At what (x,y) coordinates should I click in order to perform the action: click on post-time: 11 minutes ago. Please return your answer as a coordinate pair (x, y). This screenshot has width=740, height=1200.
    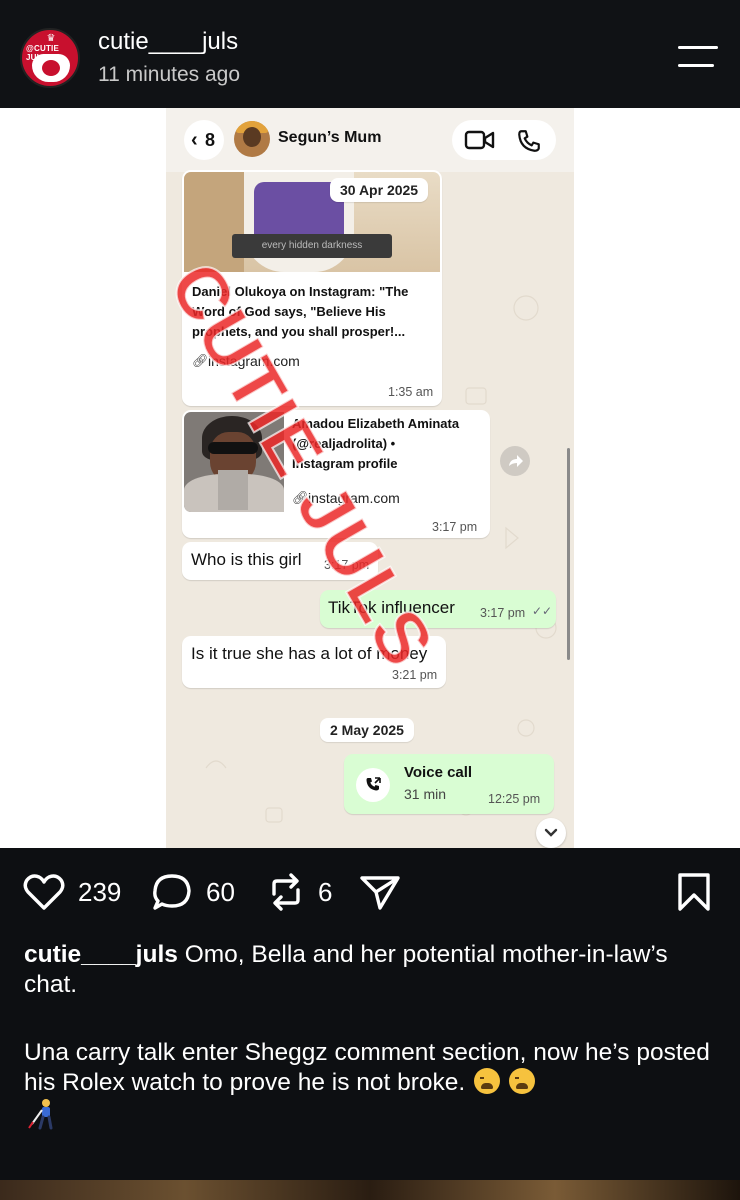
    Looking at the image, I should click on (169, 74).